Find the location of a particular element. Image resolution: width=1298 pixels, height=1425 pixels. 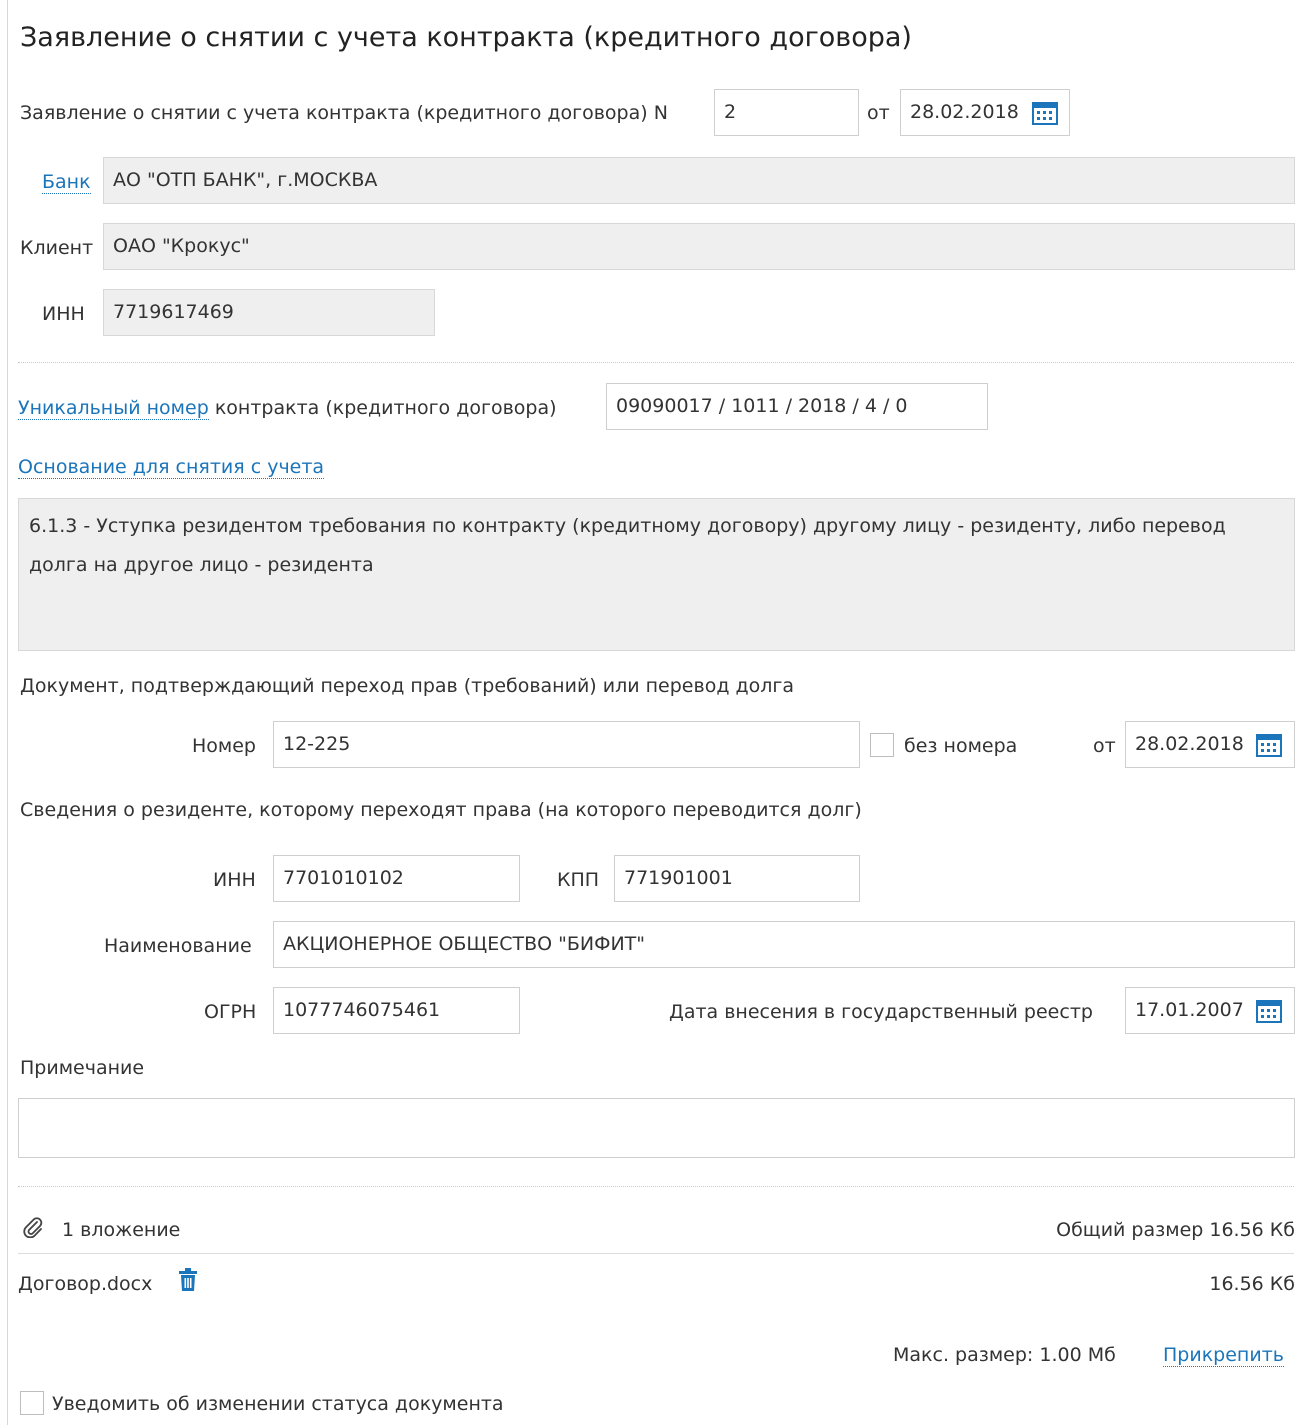

inn-label: ИНН is located at coordinates (63, 314).